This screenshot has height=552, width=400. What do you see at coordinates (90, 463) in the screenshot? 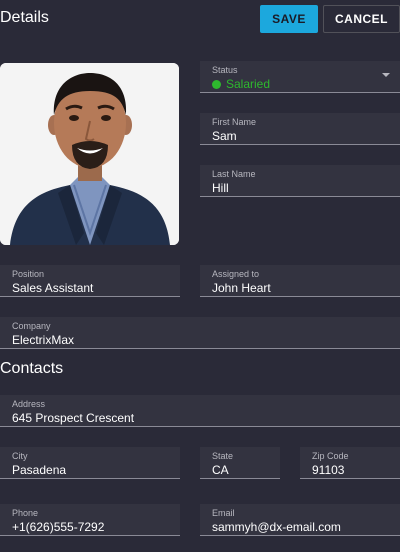
I see `city-field: City Pasadena` at bounding box center [90, 463].